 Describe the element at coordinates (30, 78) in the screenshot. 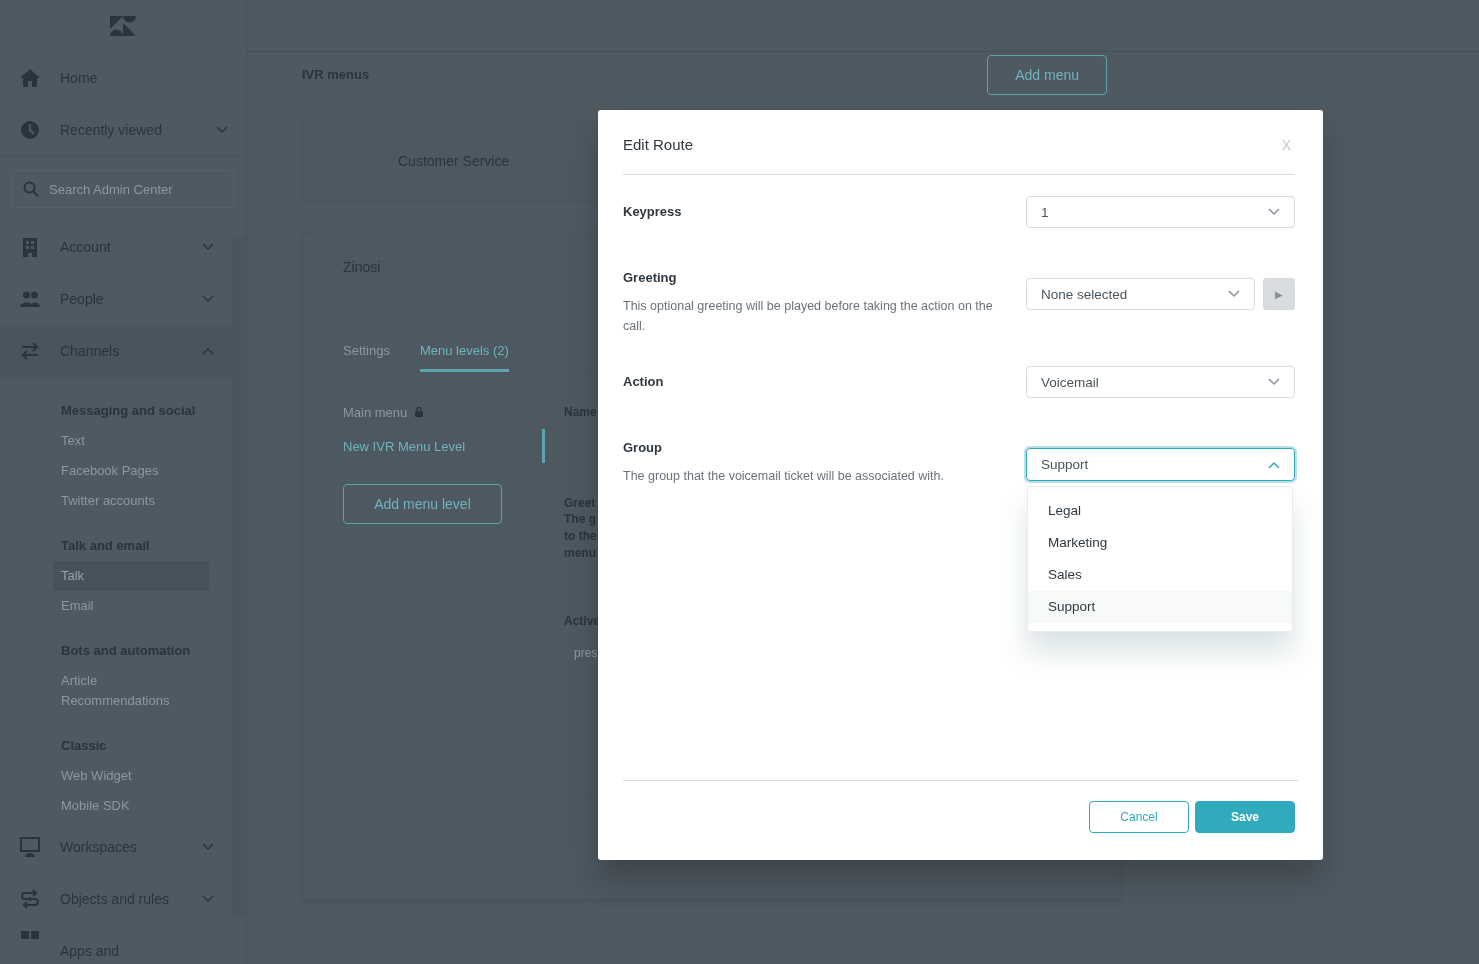

I see `home-icon` at that location.